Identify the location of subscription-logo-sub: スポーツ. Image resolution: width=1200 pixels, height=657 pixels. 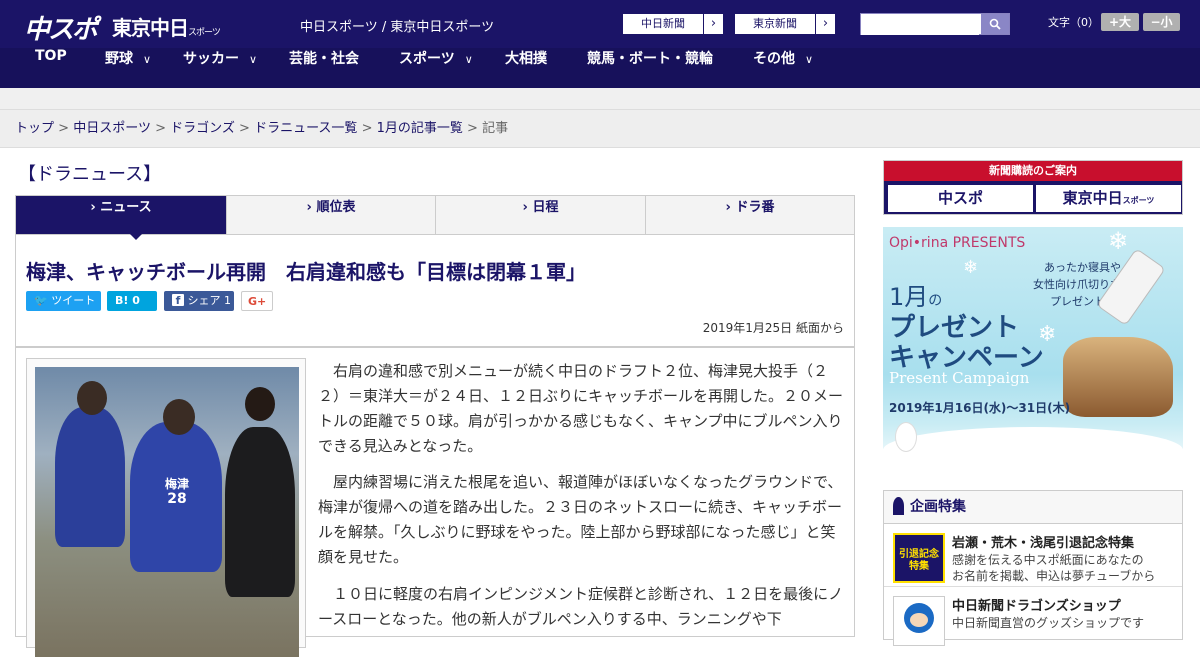
(1138, 200).